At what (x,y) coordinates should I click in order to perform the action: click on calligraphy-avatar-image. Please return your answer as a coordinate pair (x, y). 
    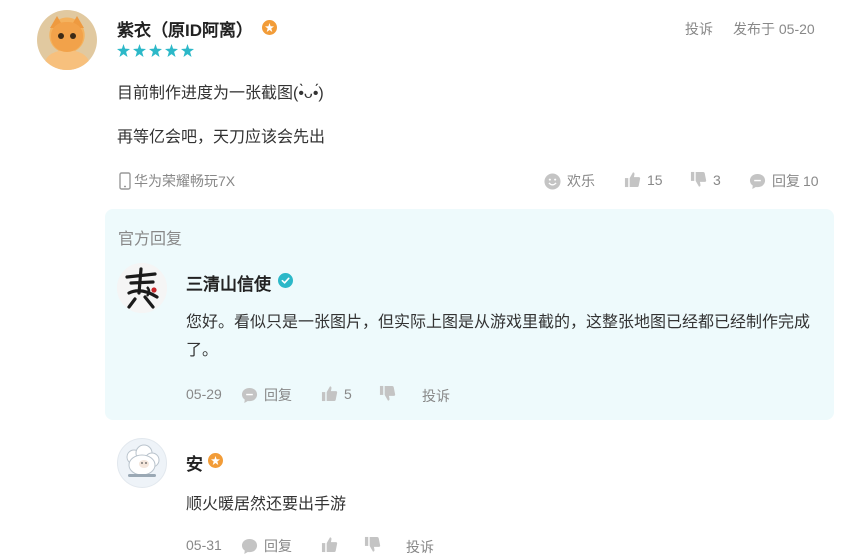
    Looking at the image, I should click on (142, 288).